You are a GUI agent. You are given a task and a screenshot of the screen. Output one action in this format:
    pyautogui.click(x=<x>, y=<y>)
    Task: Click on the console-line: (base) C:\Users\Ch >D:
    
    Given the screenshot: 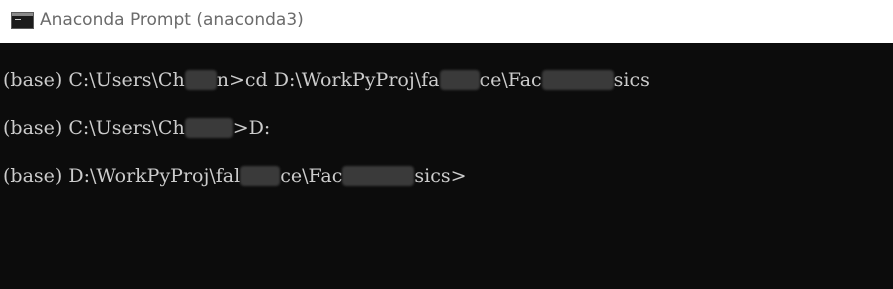 What is the action you would take?
    pyautogui.click(x=136, y=128)
    